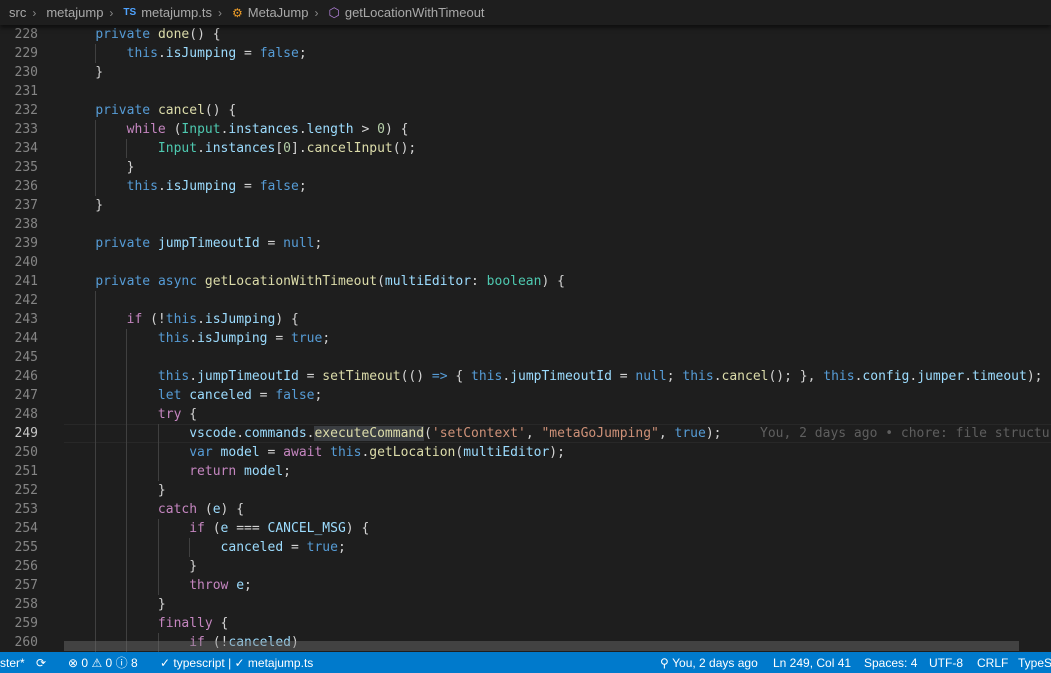 This screenshot has height=673, width=1051. I want to click on breadcrumb-folder-label: src, so click(18, 12).